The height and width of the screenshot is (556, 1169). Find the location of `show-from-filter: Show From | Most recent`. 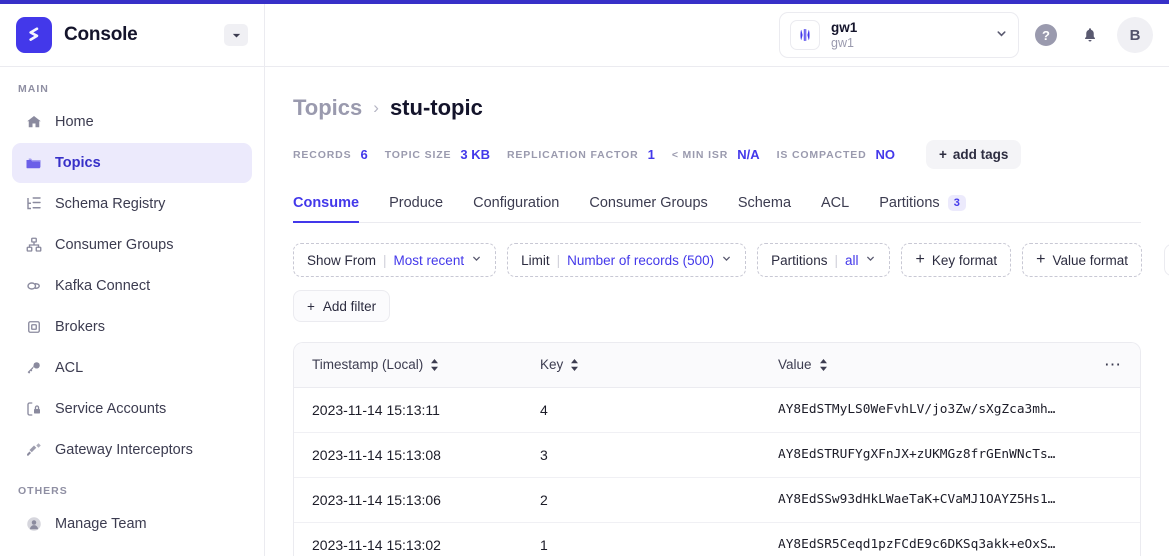

show-from-filter: Show From | Most recent is located at coordinates (395, 260).